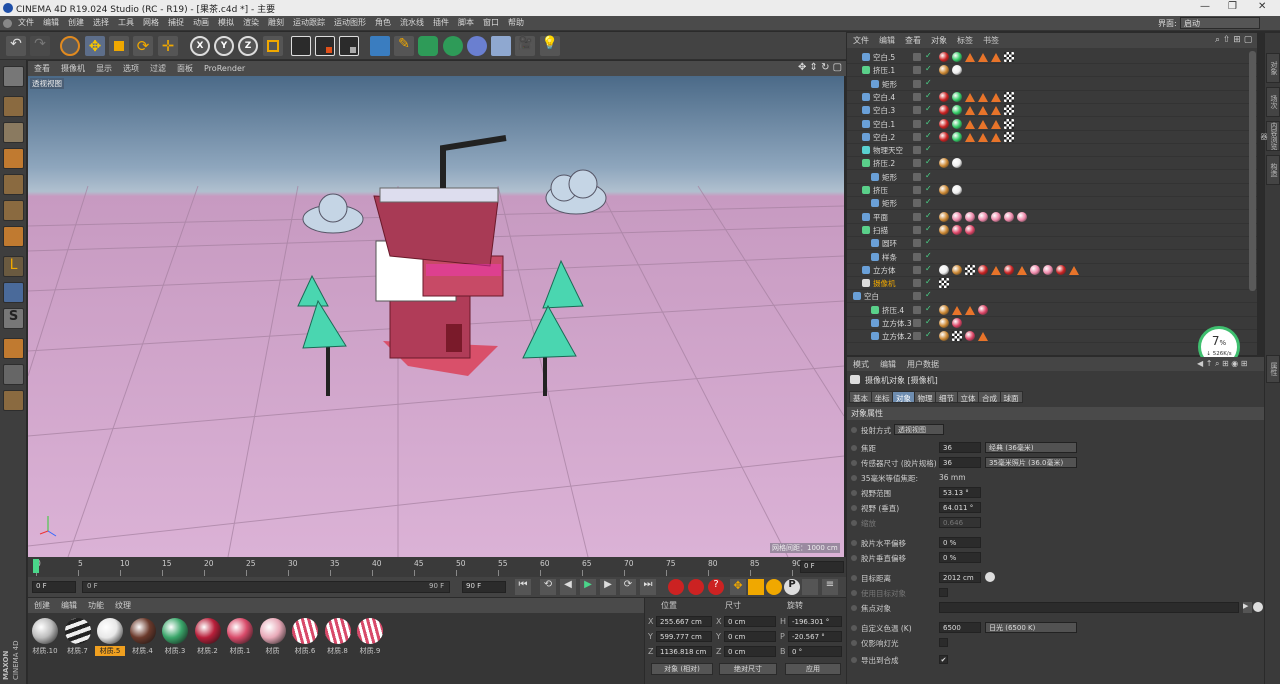 This screenshot has width=1280, height=684. What do you see at coordinates (860, 397) in the screenshot?
I see `attribute-tab: 基本` at bounding box center [860, 397].